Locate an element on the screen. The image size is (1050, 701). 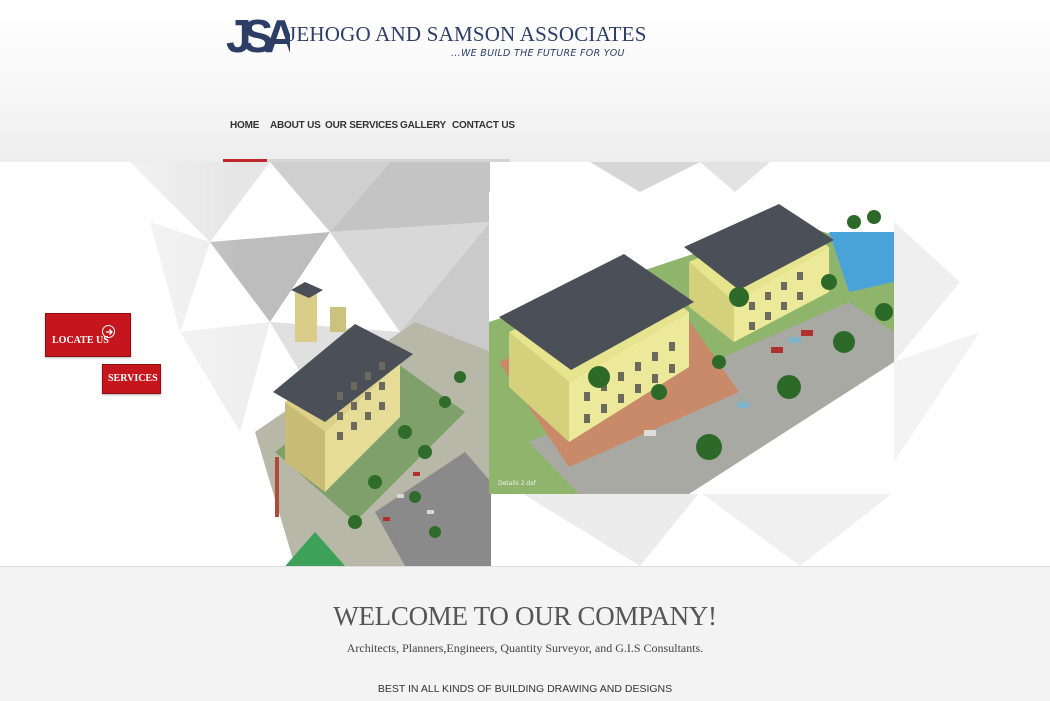
services-button: SERVICES is located at coordinates (131, 379).